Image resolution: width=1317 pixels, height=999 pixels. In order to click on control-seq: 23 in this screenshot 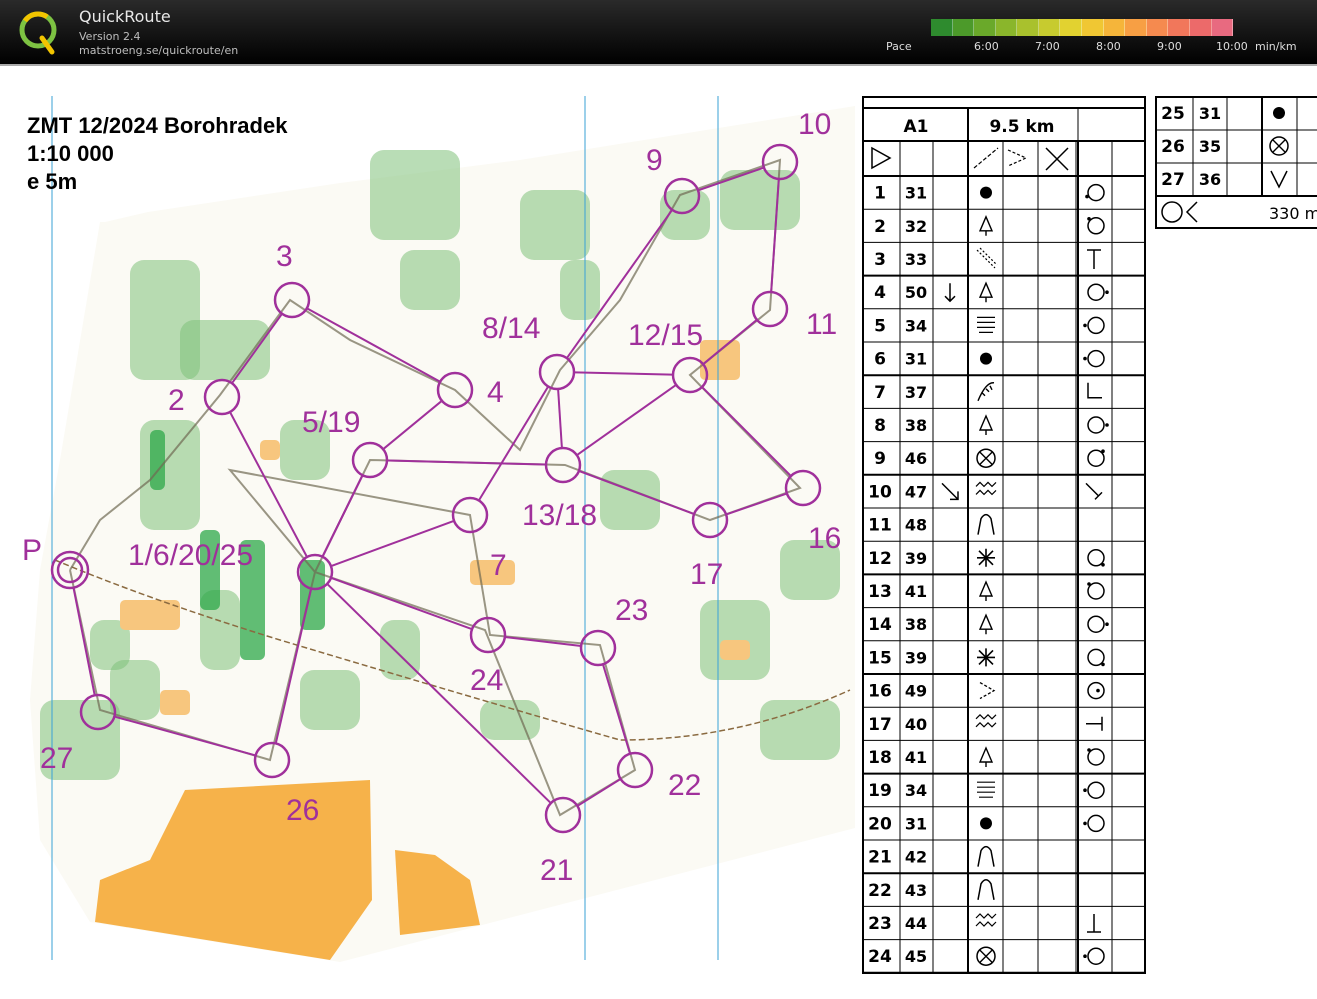, I will do `click(880, 924)`.